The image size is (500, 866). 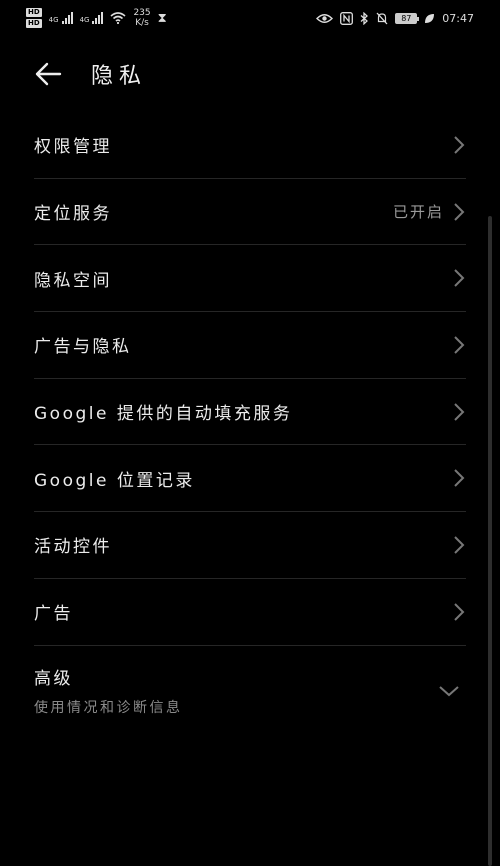 I want to click on hourglass-icon: ⧗, so click(x=162, y=18).